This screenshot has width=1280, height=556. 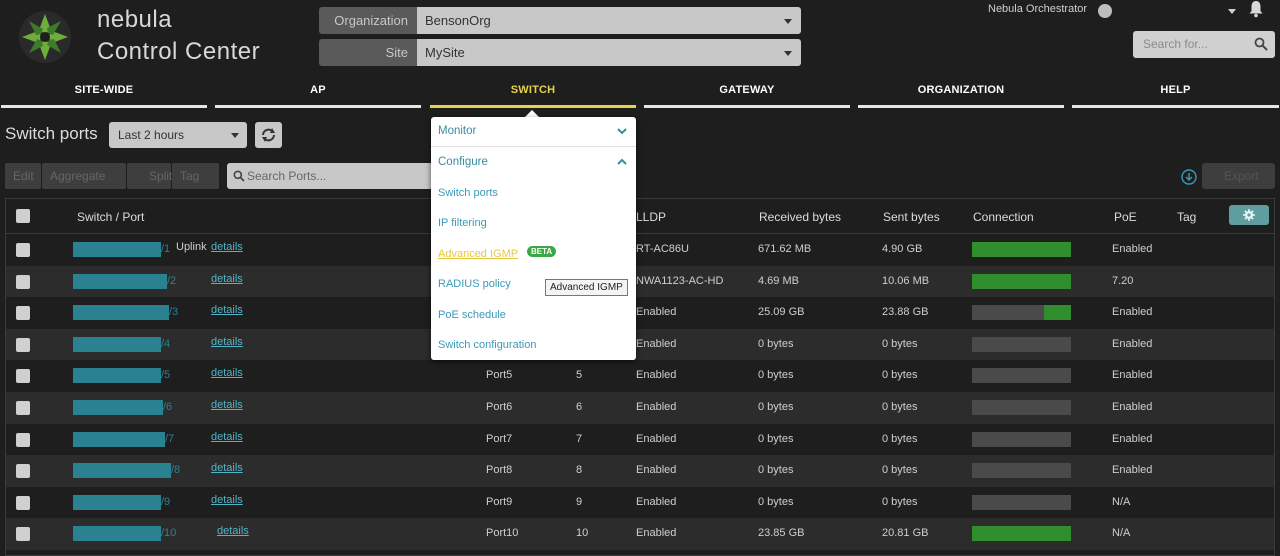 I want to click on menu-section-configure: Configure, so click(x=463, y=162).